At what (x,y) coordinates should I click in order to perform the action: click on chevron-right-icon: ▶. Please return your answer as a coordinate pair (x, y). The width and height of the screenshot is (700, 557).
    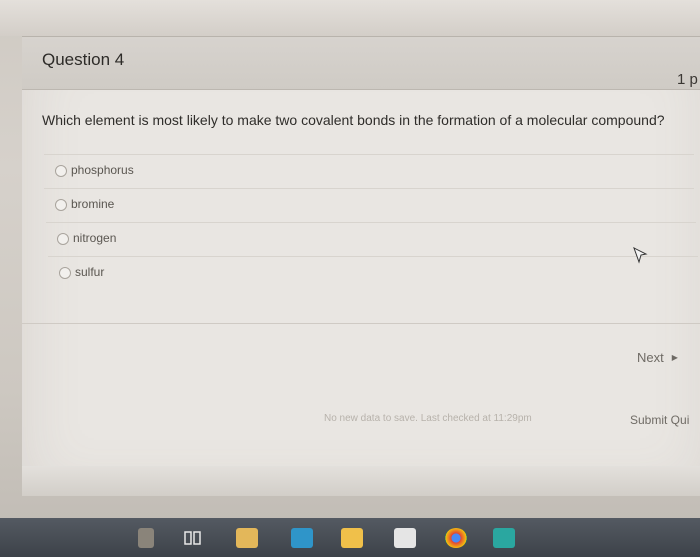
    Looking at the image, I should click on (674, 357).